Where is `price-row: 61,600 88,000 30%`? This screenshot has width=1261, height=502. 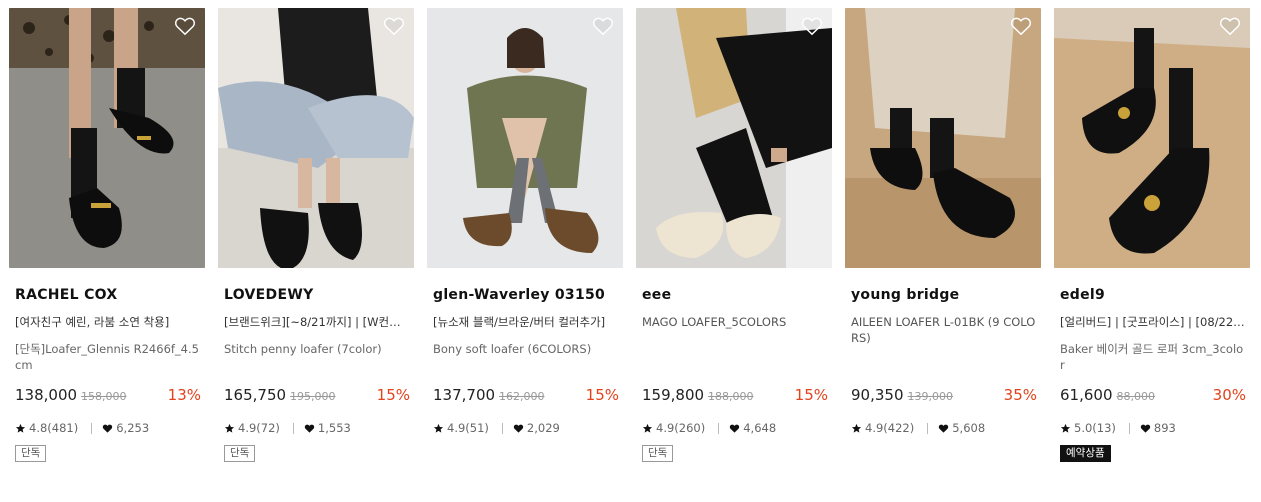
price-row: 61,600 88,000 30% is located at coordinates (1153, 396).